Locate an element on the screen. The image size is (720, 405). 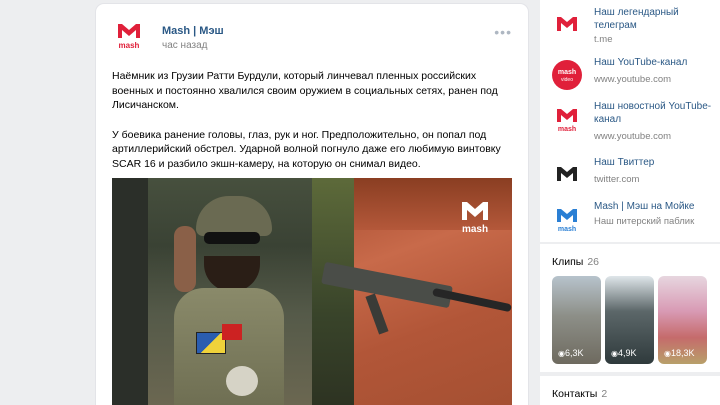
post-timestamp: час назад is located at coordinates (185, 45).